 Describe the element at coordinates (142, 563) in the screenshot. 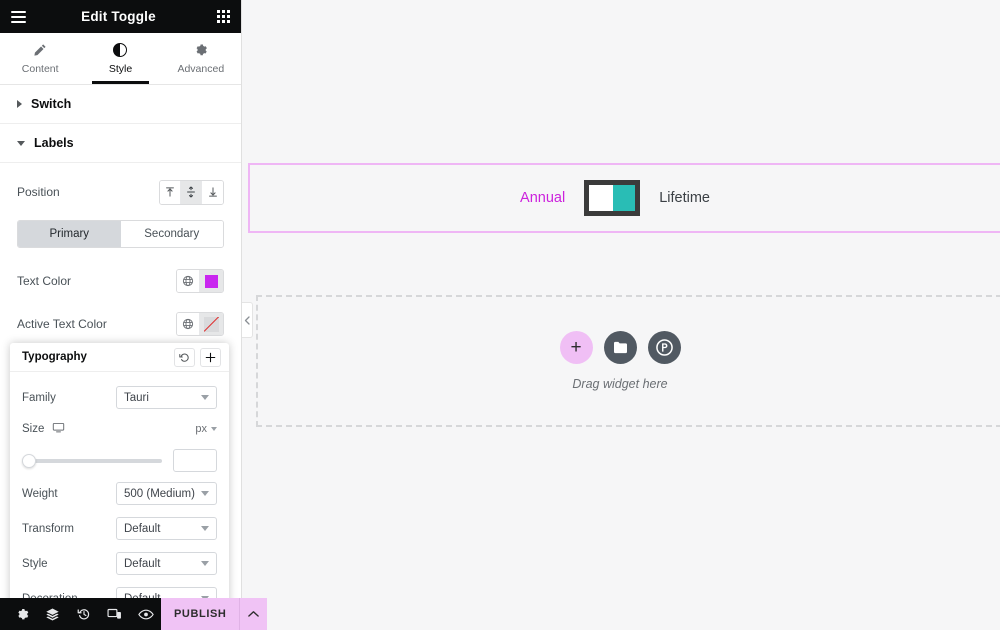

I see `style-value: Default` at that location.